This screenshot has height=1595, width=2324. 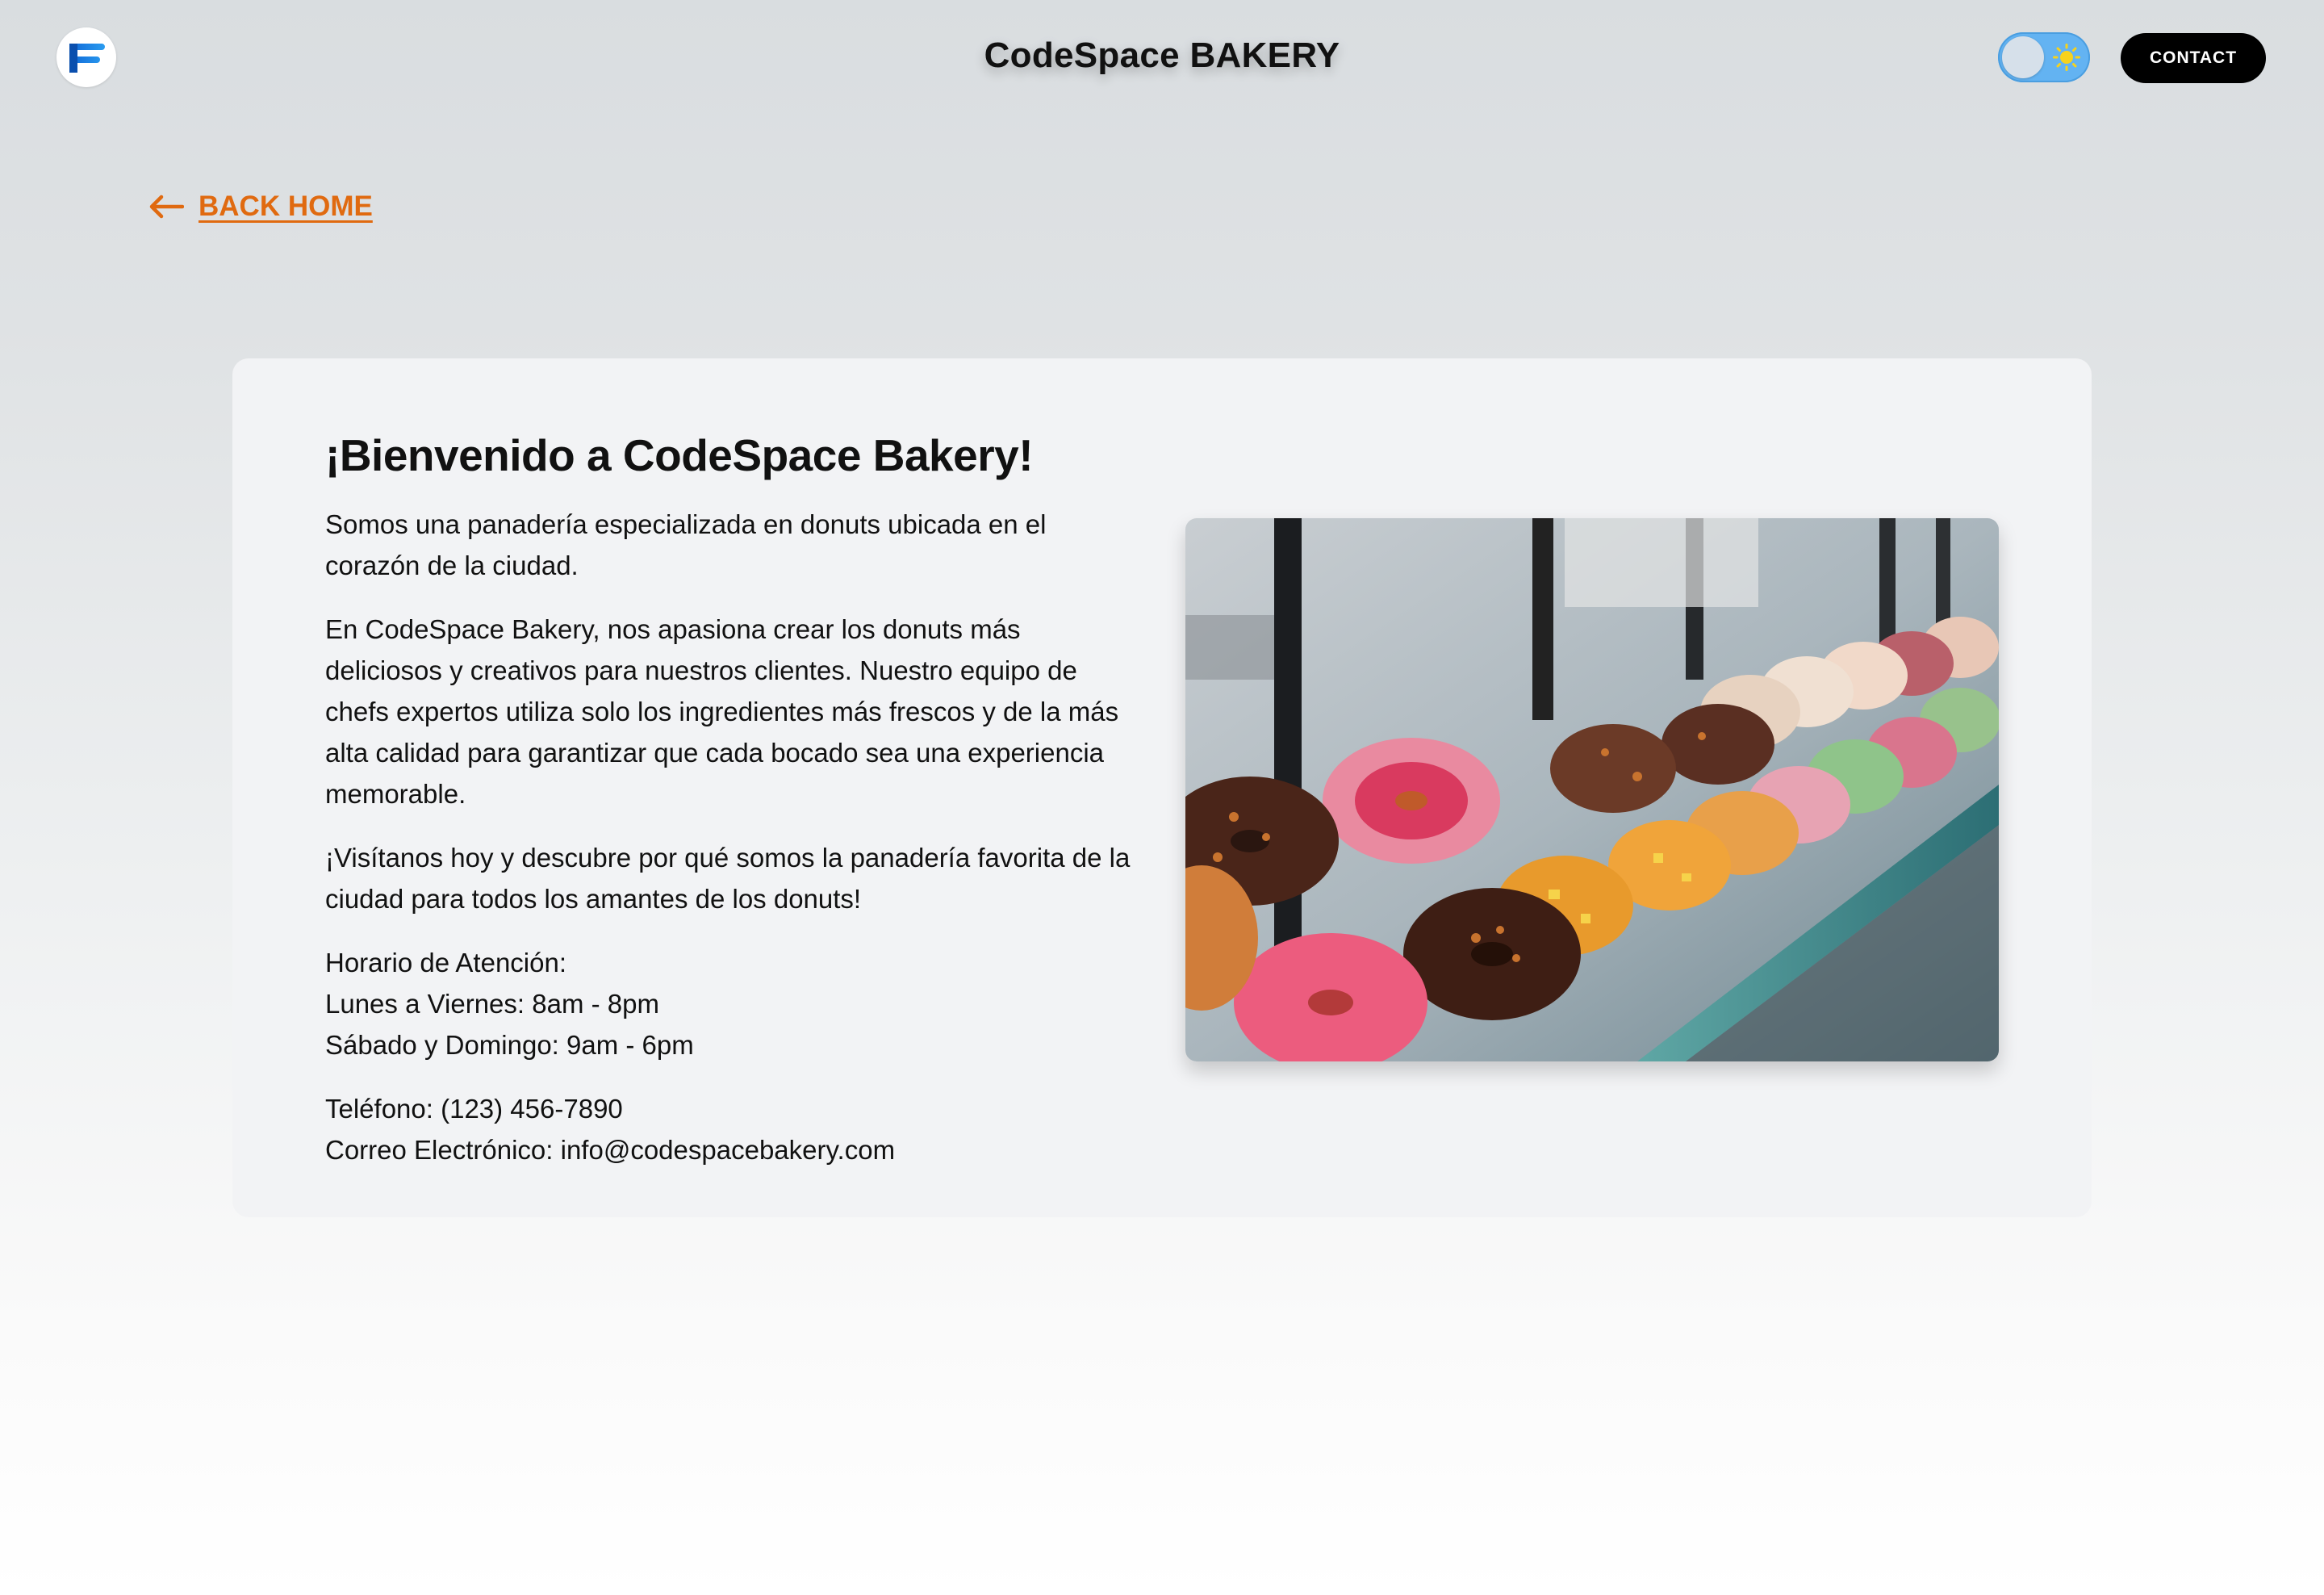 I want to click on arrow-left-icon, so click(x=167, y=207).